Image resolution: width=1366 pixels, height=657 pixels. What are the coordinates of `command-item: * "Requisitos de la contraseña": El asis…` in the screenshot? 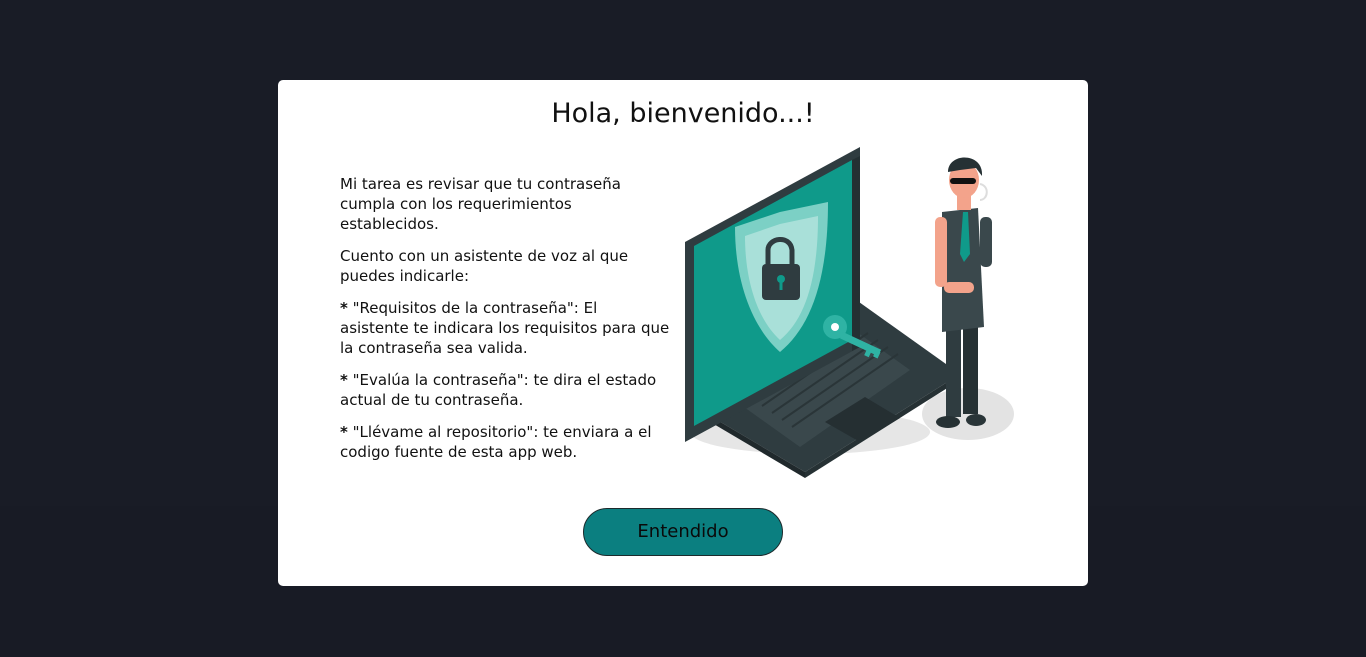 It's located at (505, 328).